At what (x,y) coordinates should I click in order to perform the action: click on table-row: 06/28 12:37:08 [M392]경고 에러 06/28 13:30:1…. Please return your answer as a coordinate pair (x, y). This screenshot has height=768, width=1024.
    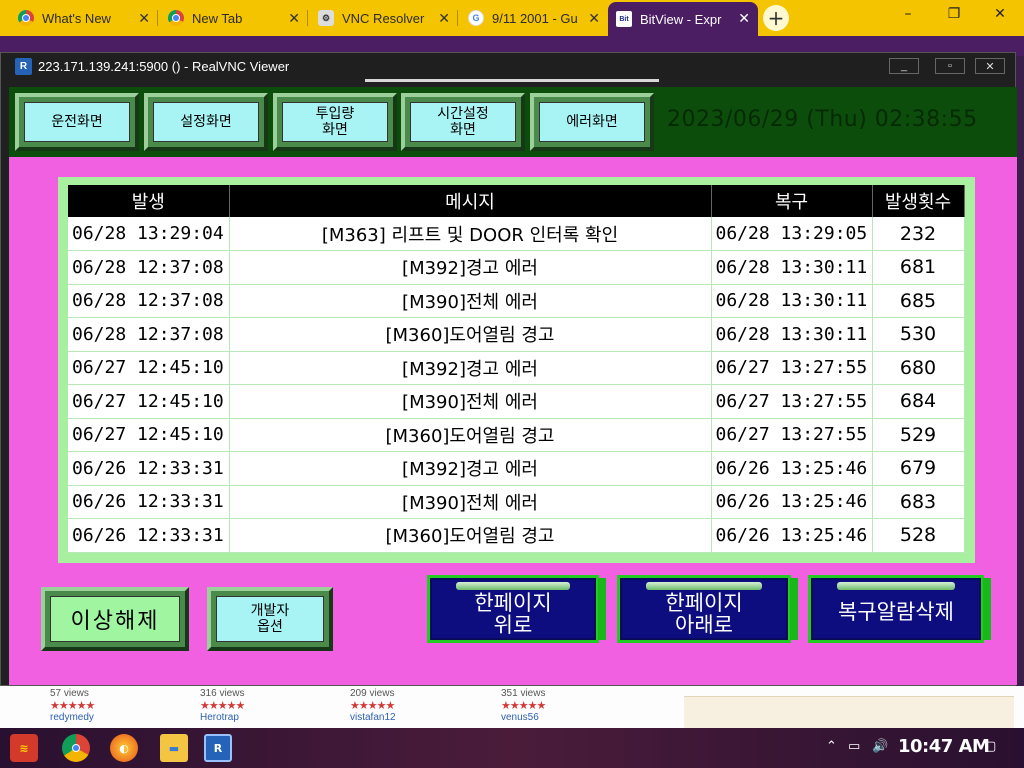
    Looking at the image, I should click on (516, 267).